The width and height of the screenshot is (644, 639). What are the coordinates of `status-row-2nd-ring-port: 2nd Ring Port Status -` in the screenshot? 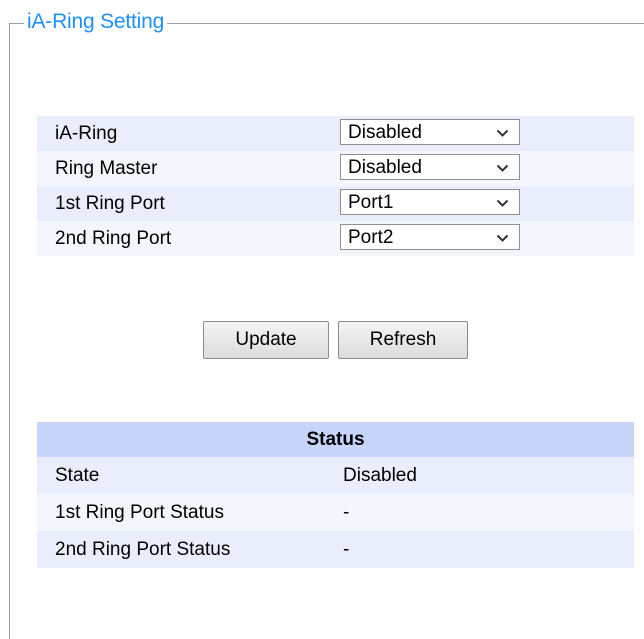 It's located at (335, 549).